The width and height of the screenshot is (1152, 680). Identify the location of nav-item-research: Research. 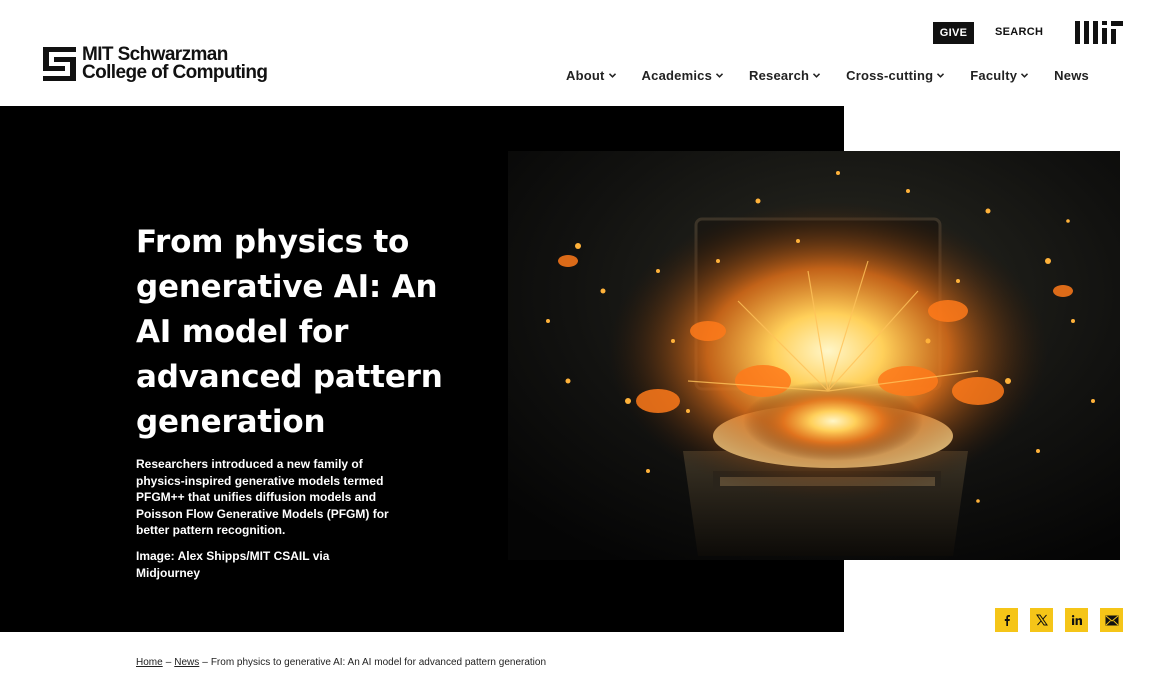
(785, 75).